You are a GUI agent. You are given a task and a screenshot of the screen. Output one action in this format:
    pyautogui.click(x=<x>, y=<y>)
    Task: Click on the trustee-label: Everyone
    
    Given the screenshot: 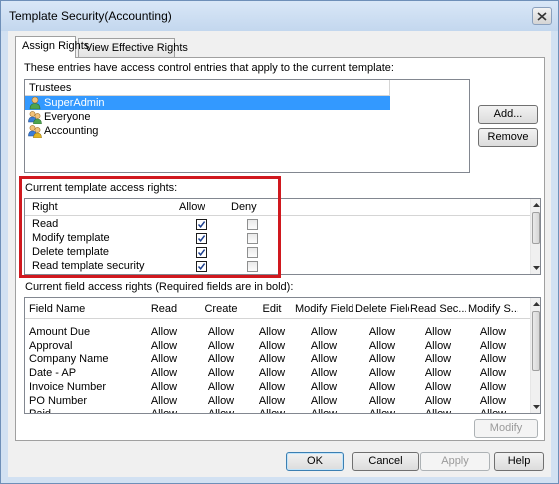 What is the action you would take?
    pyautogui.click(x=67, y=117)
    